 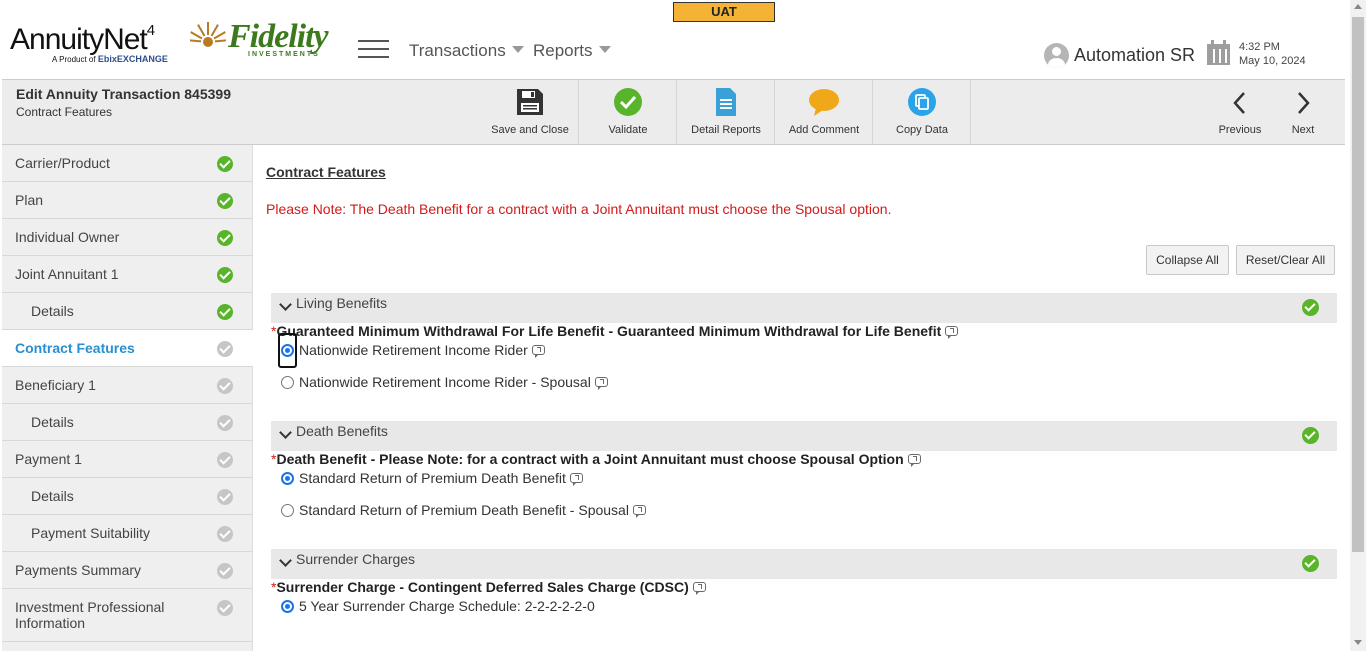 What do you see at coordinates (726, 102) in the screenshot?
I see `document-icon` at bounding box center [726, 102].